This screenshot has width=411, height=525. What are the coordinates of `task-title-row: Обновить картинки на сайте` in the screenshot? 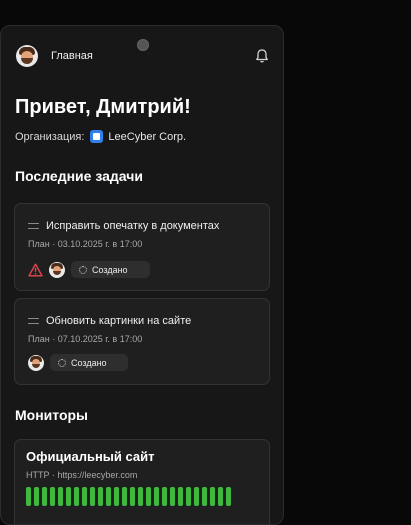 It's located at (109, 321).